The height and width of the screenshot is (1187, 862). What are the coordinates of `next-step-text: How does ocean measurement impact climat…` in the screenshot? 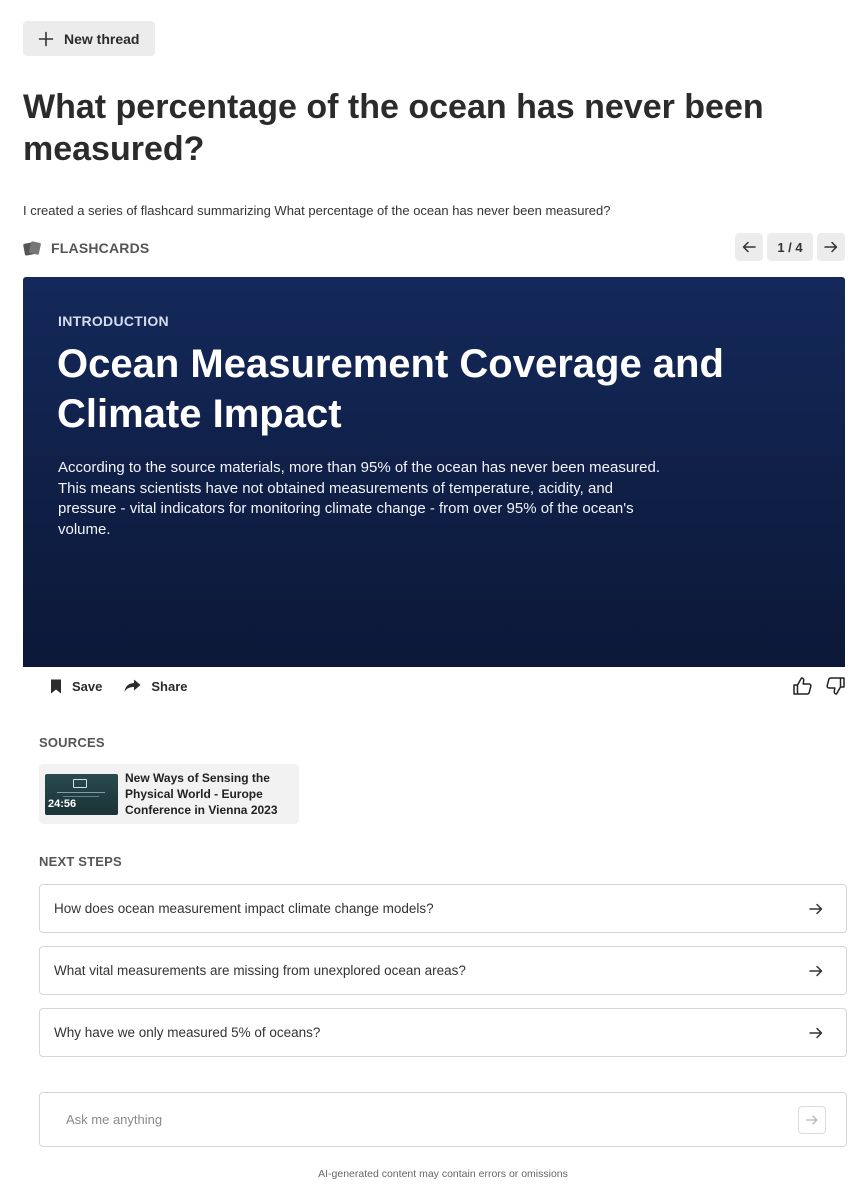 It's located at (244, 908).